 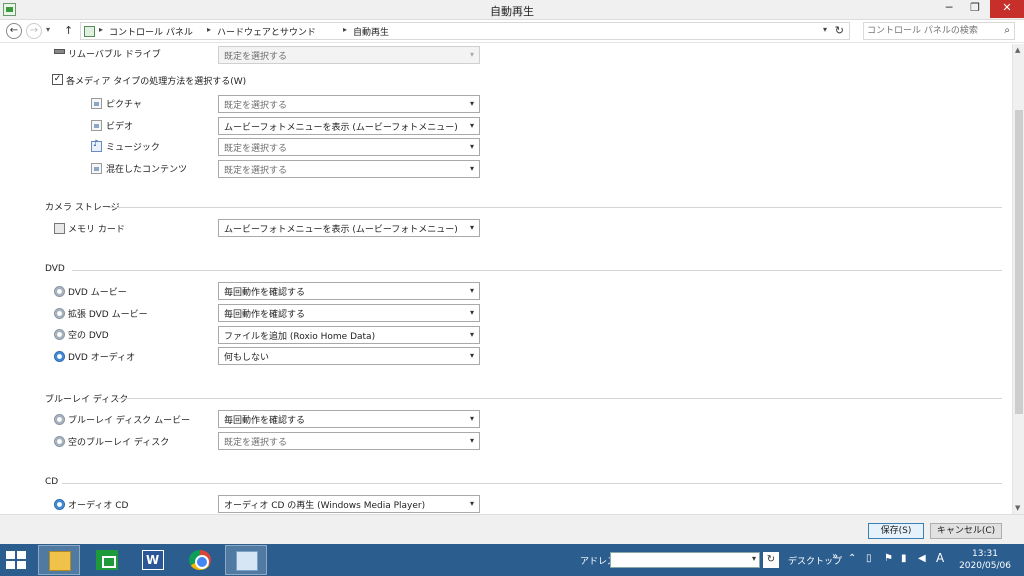 I want to click on cancel-button: キャンセル(C), so click(x=966, y=531).